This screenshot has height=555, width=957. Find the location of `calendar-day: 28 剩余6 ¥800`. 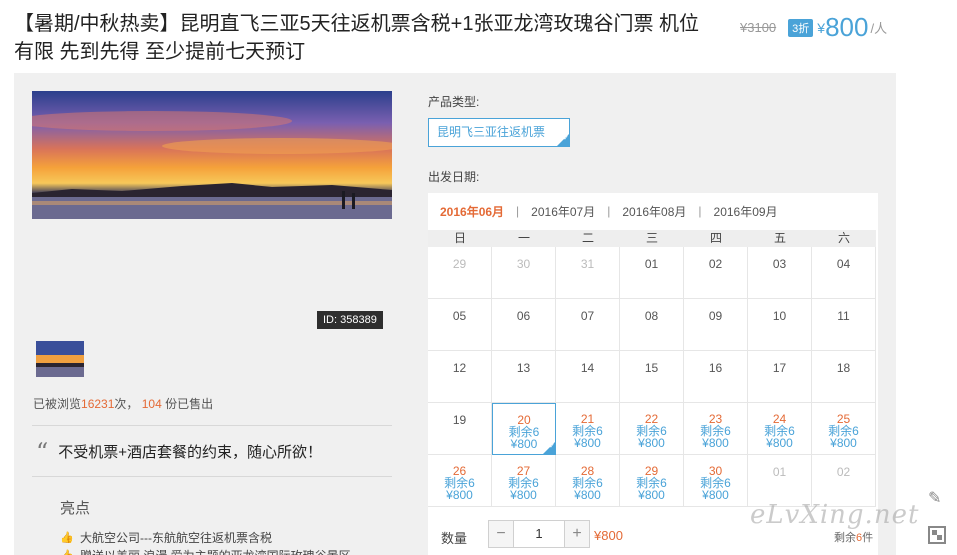

calendar-day: 28 剩余6 ¥800 is located at coordinates (588, 481).